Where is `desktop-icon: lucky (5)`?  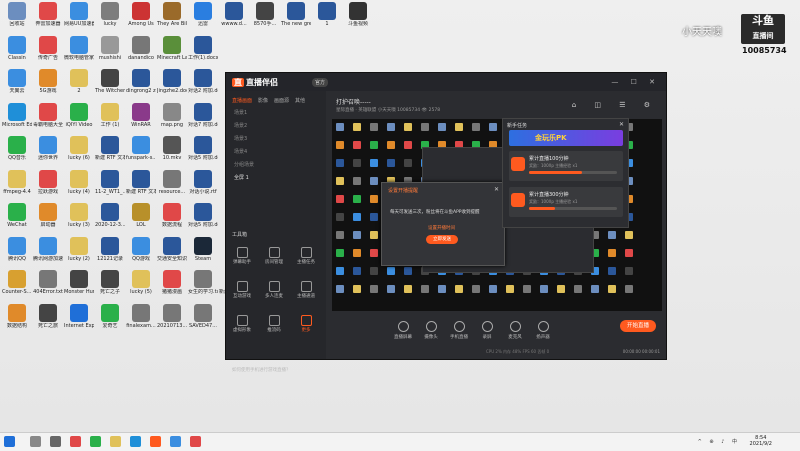 desktop-icon: lucky (5) is located at coordinates (141, 282).